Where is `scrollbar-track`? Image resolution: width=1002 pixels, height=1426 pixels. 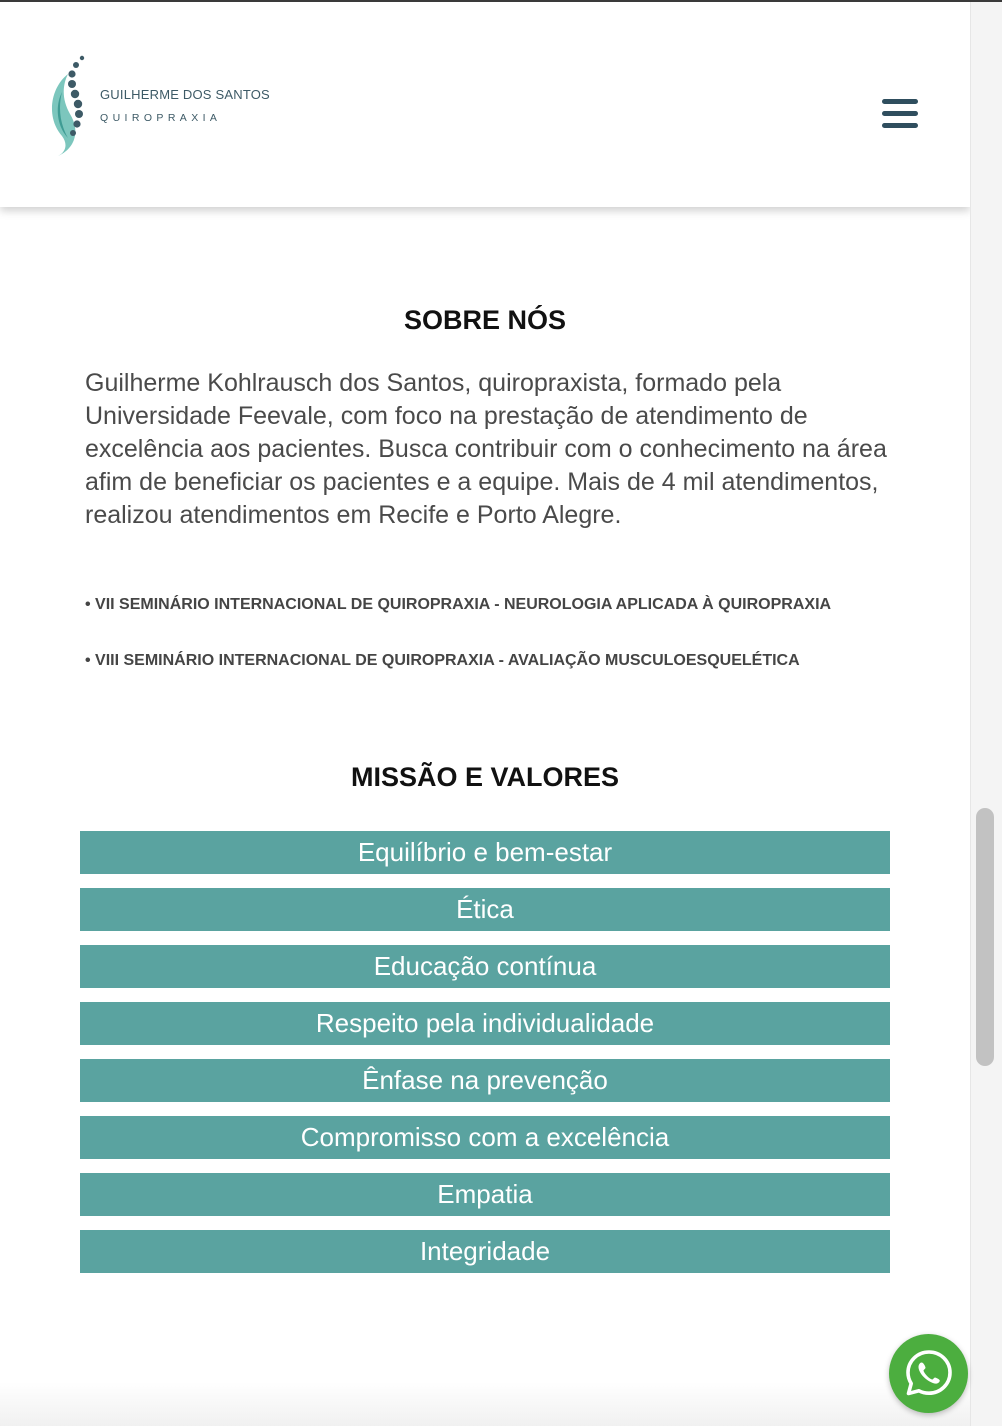
scrollbar-track is located at coordinates (986, 714).